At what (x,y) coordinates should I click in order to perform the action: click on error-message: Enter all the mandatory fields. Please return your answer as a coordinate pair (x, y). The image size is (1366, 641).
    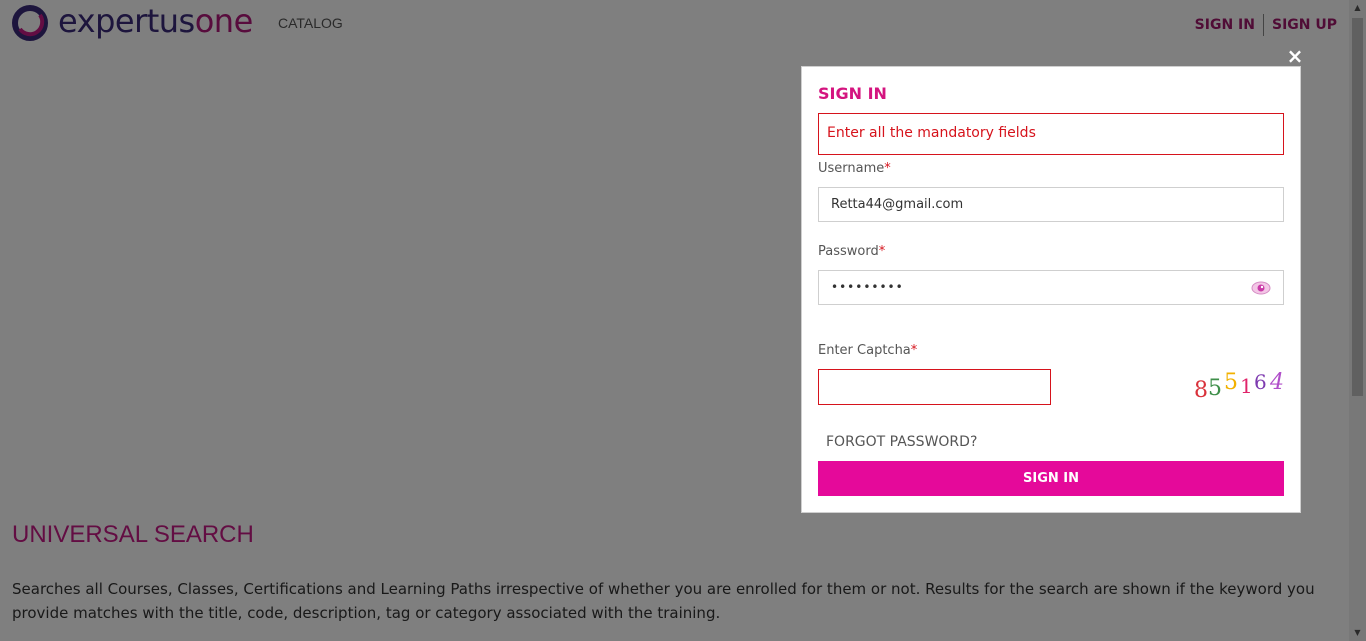
    Looking at the image, I should click on (1051, 134).